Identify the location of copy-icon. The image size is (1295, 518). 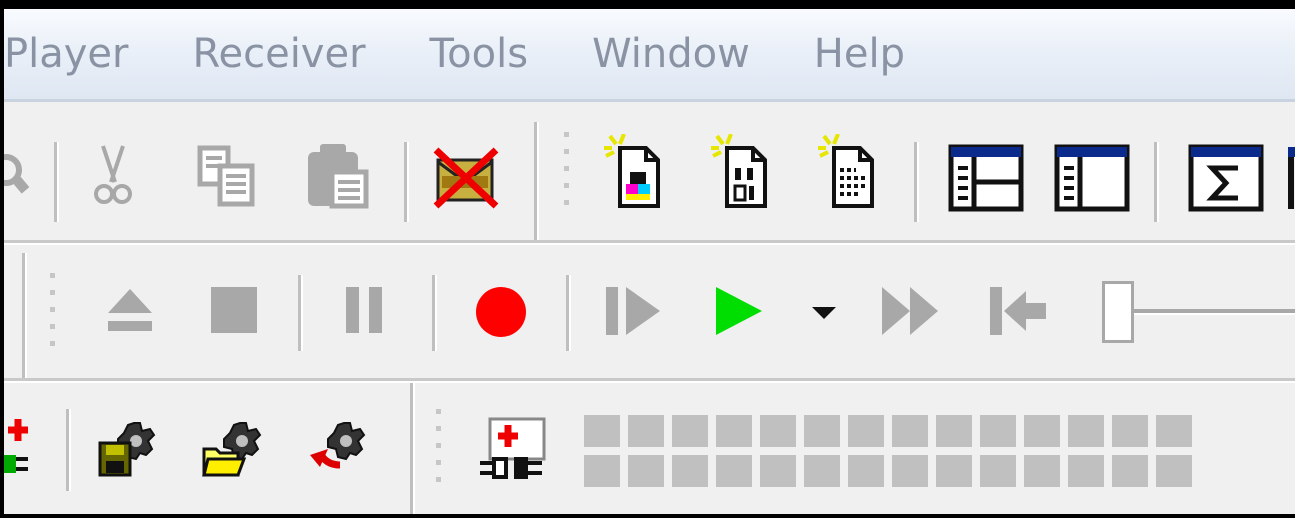
(227, 177).